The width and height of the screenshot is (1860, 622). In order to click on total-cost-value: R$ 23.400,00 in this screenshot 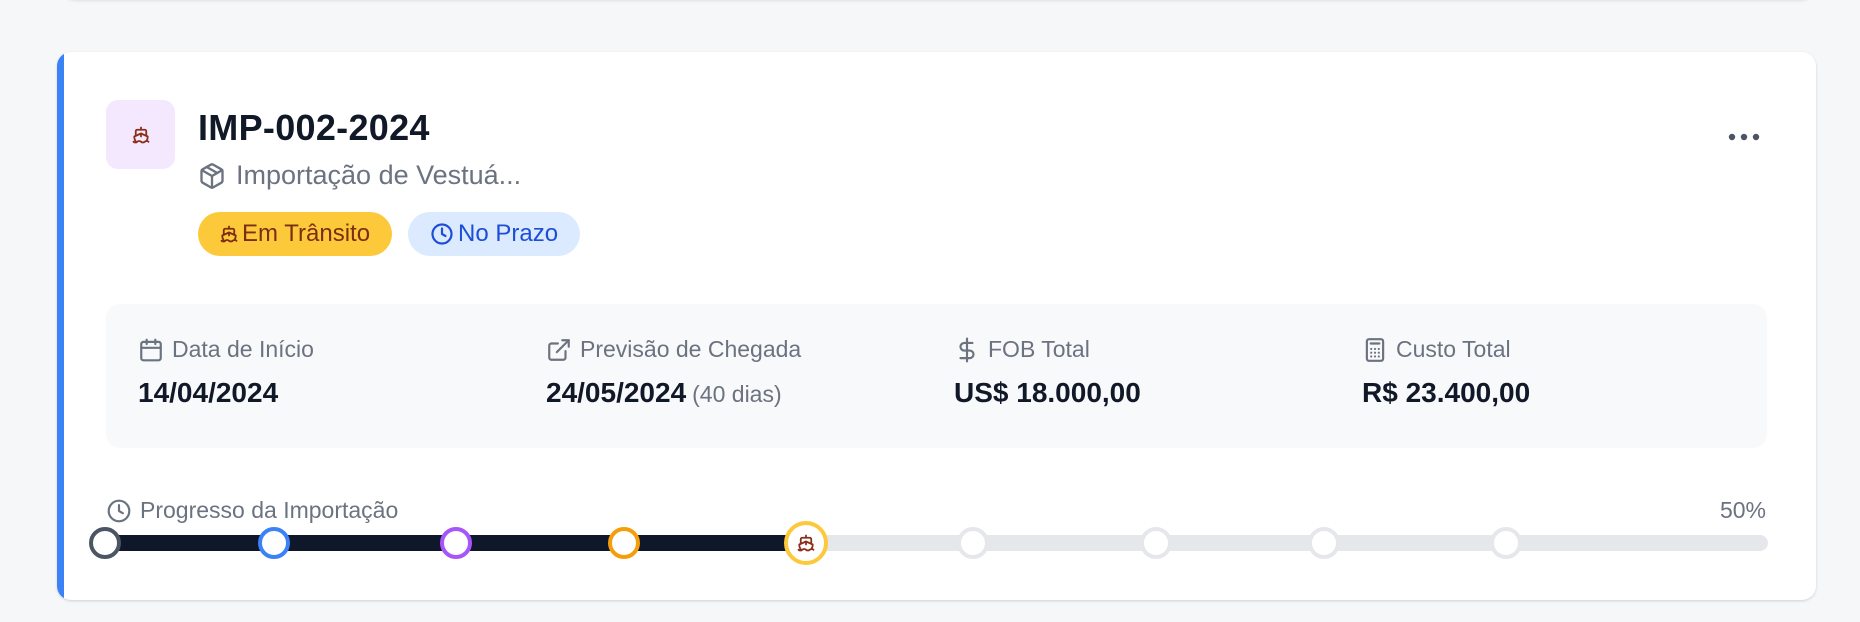, I will do `click(1446, 392)`.